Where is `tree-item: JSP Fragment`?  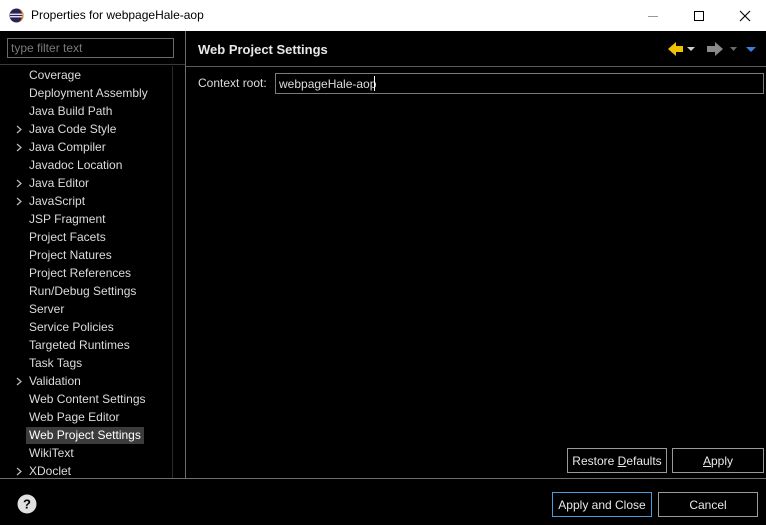 tree-item: JSP Fragment is located at coordinates (92, 219).